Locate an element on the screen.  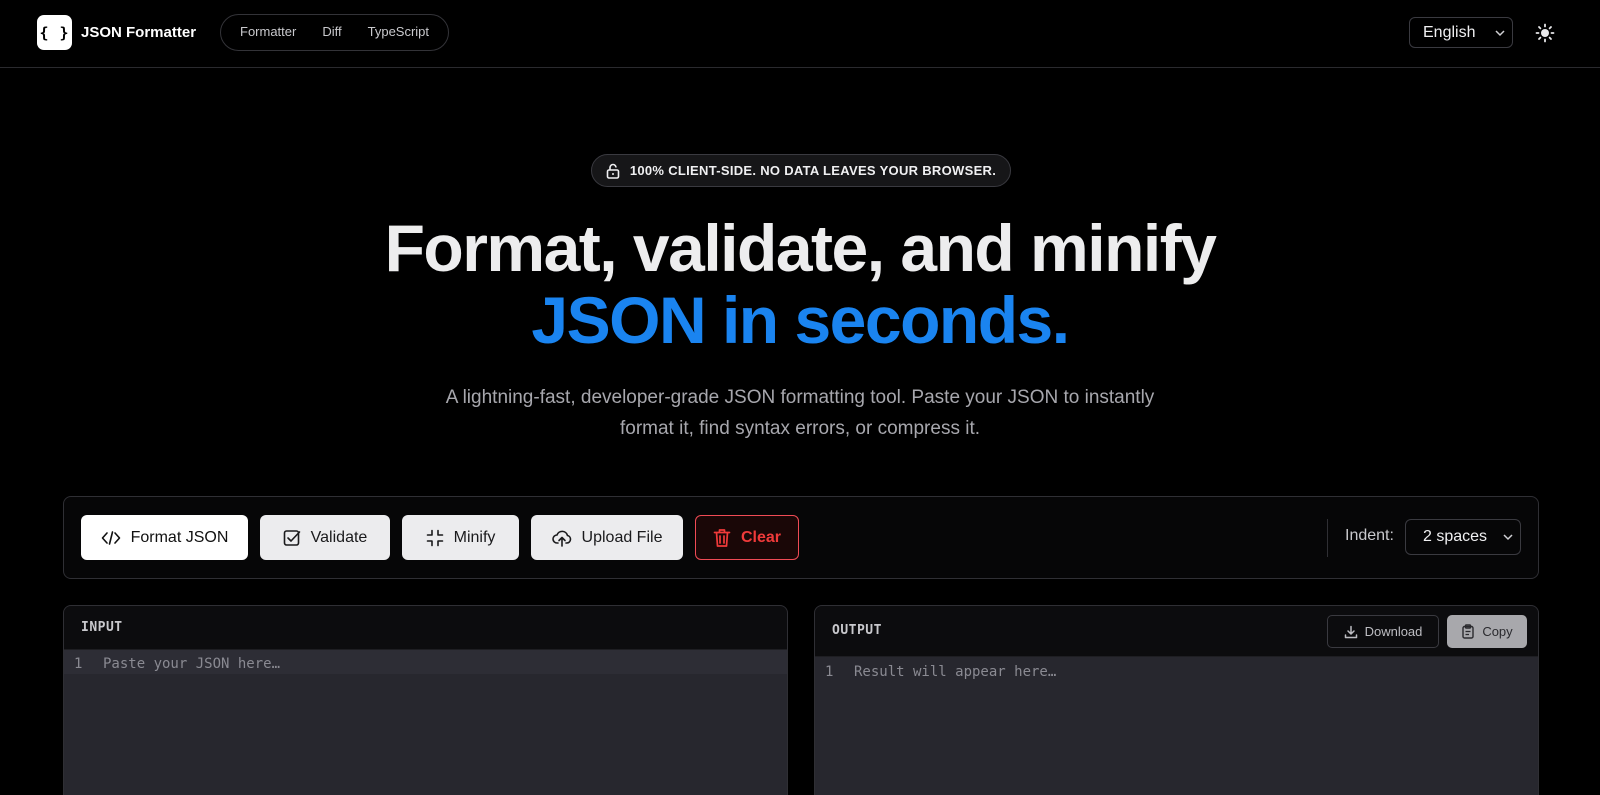
language-select: English is located at coordinates (1461, 32).